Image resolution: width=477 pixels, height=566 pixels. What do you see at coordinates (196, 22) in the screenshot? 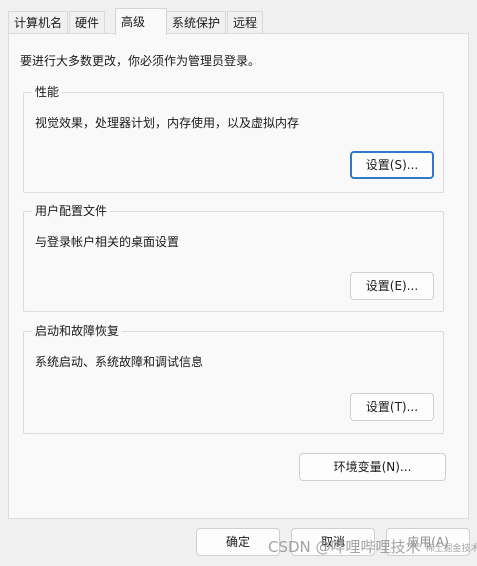
I see `tab-system-protection: 系统保护` at bounding box center [196, 22].